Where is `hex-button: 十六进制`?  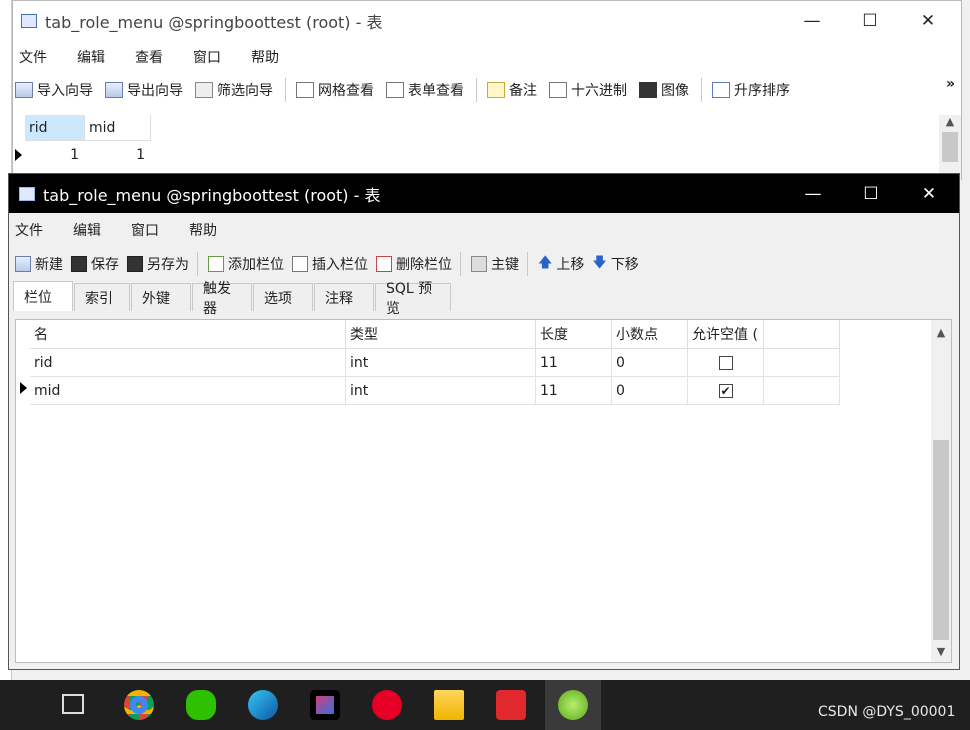
hex-button: 十六进制 is located at coordinates (588, 90).